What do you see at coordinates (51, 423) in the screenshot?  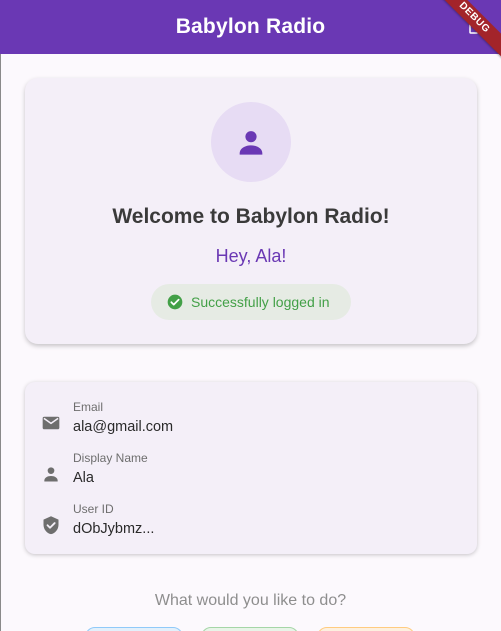 I see `email-icon` at bounding box center [51, 423].